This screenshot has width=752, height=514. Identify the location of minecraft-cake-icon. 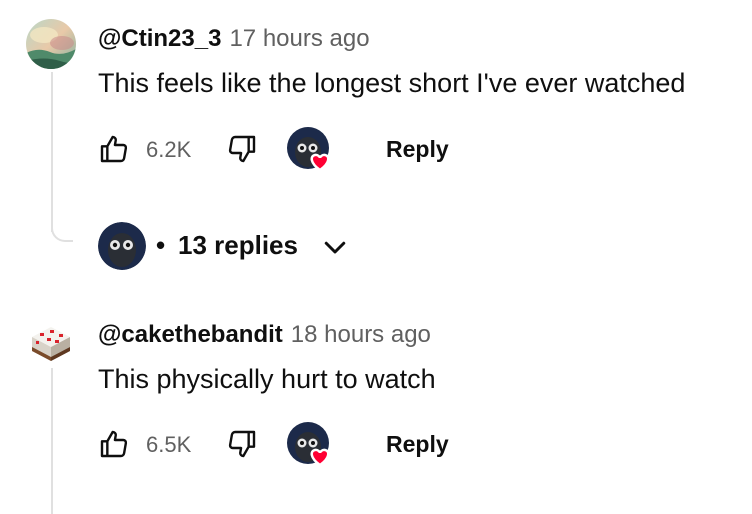
(51, 340).